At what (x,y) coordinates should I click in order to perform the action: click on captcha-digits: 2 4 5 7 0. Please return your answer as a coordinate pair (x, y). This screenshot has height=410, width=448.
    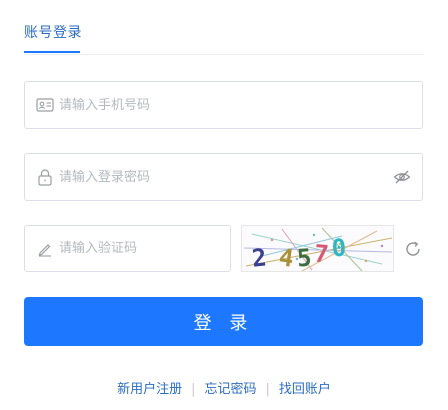
    Looking at the image, I should click on (298, 252).